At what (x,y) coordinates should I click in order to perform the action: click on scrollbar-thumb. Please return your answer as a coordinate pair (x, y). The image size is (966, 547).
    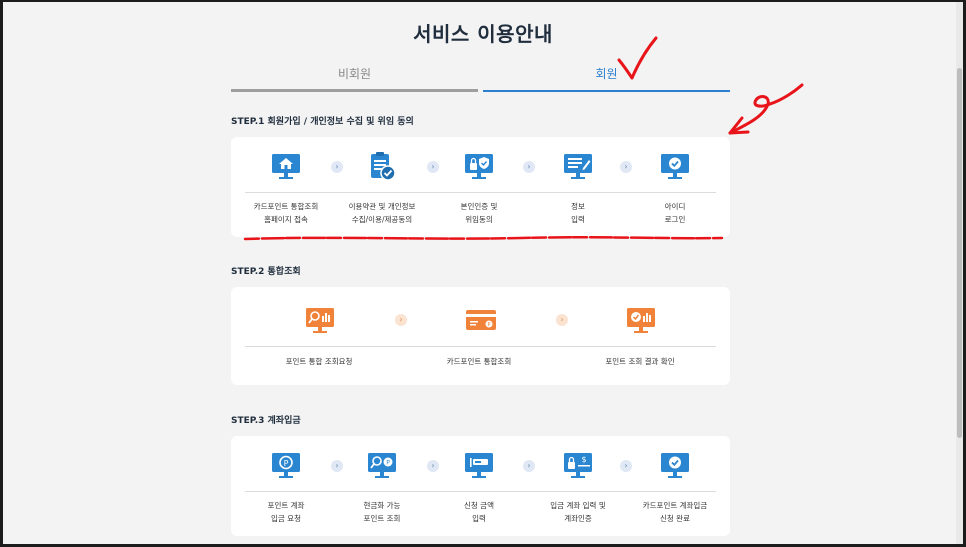
    Looking at the image, I should click on (959, 253).